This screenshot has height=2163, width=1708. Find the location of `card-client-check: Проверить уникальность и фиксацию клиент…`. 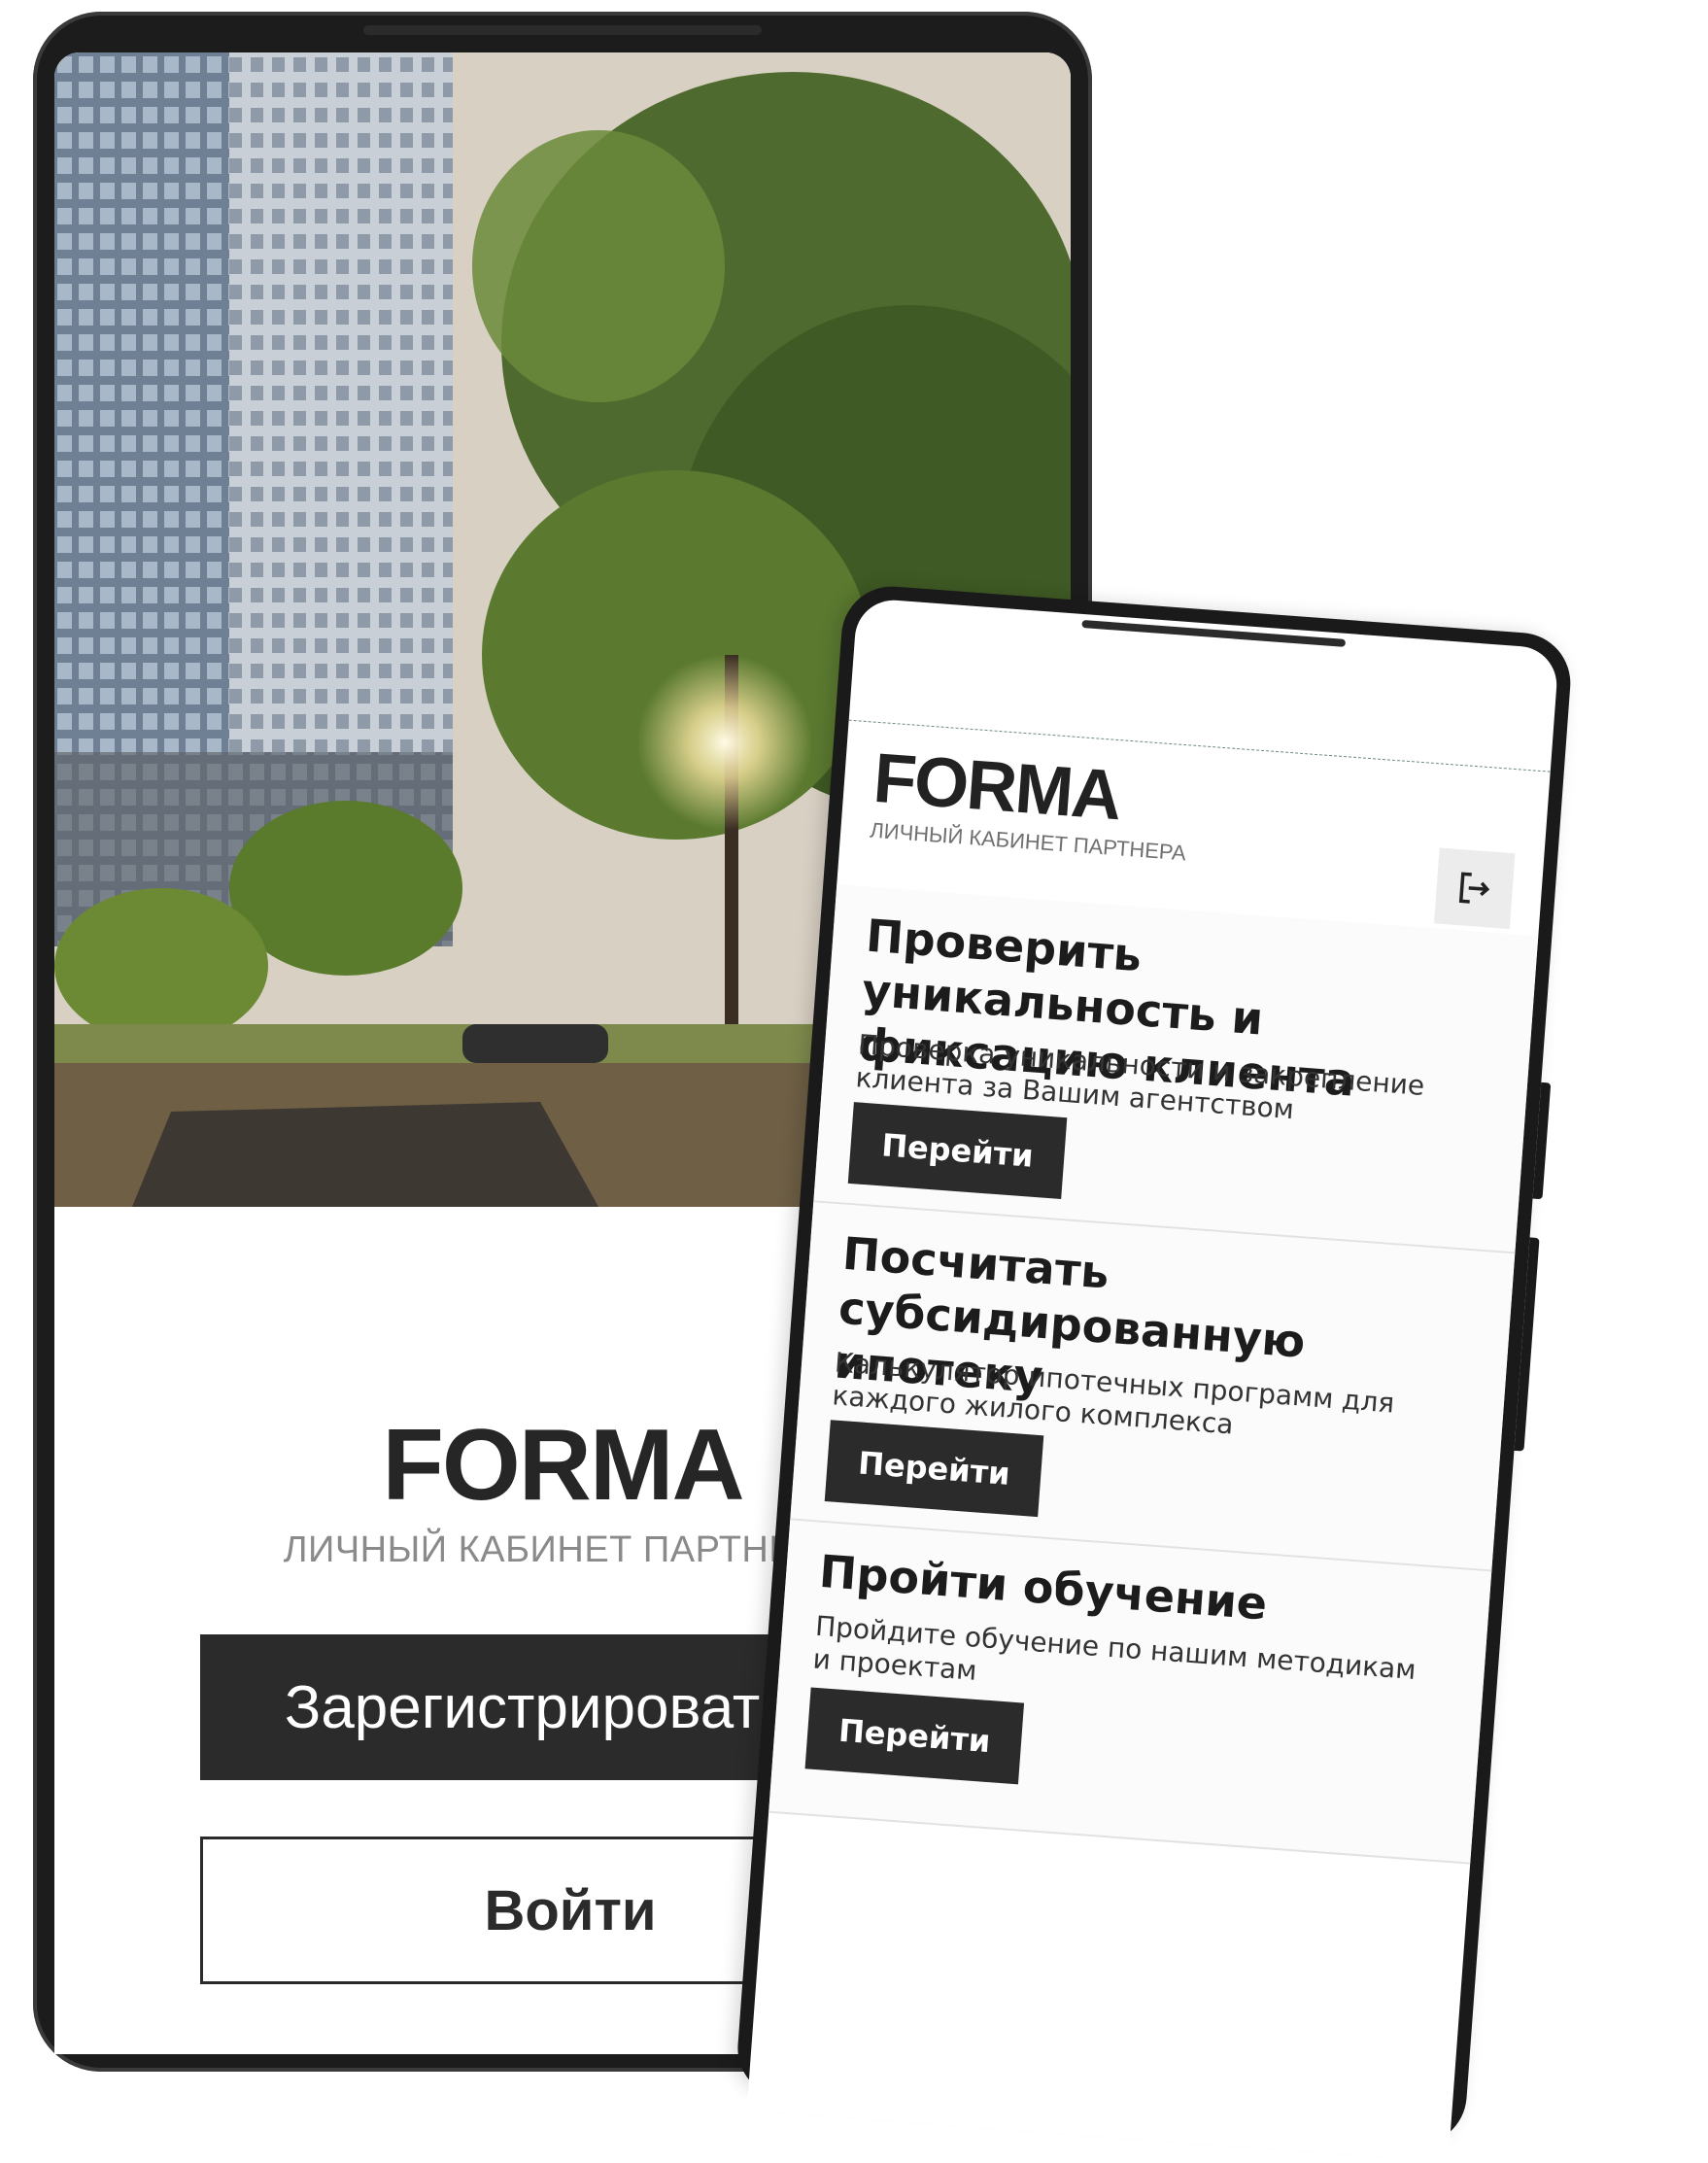

card-client-check: Проверить уникальность и фиксацию клиент… is located at coordinates (1176, 1069).